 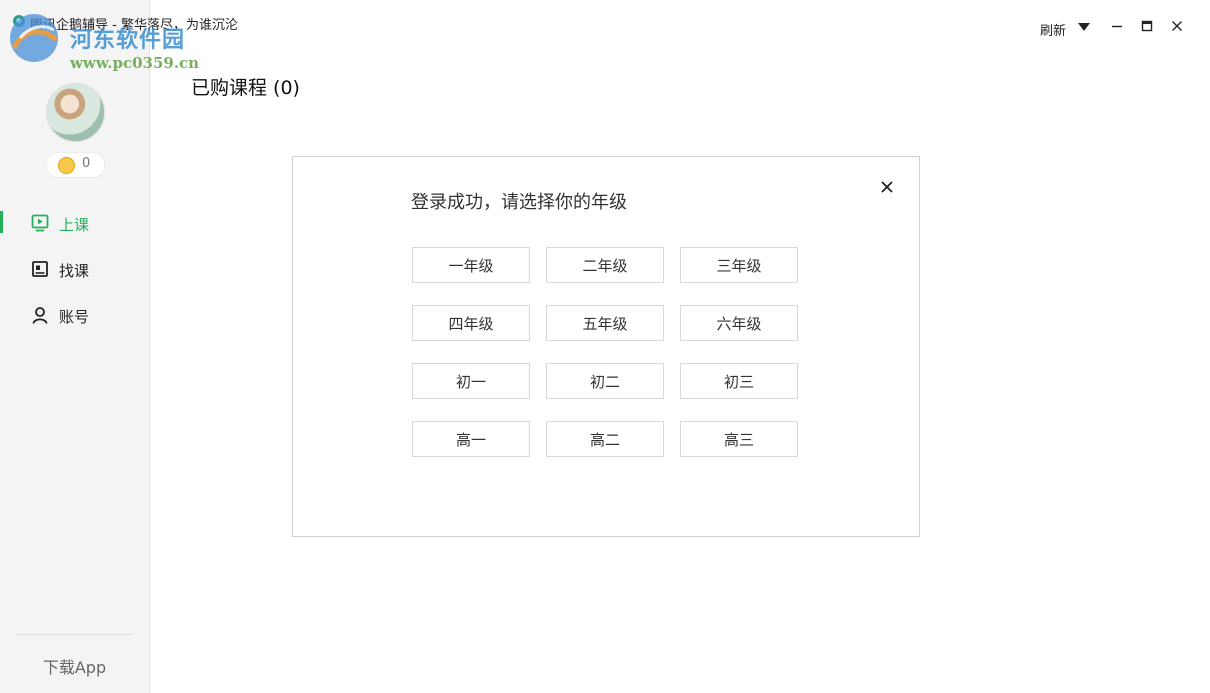 I want to click on download-app-link: 下载App, so click(x=74, y=666).